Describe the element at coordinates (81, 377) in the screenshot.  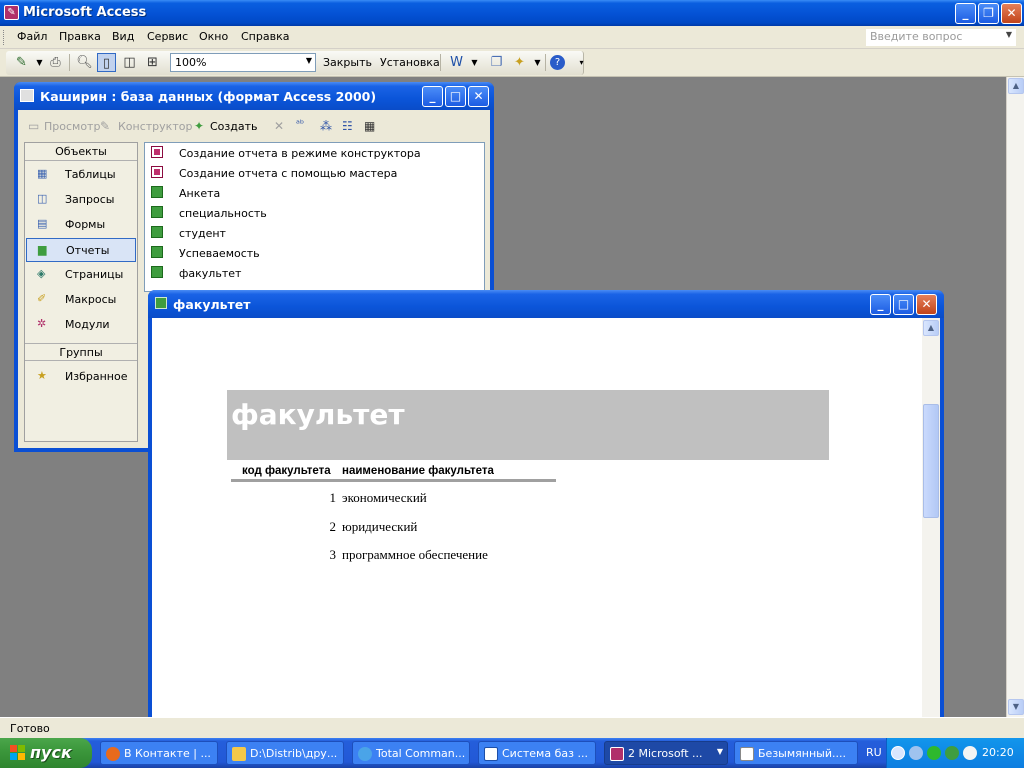
I see `group-favorites: ★ Избранное` at that location.